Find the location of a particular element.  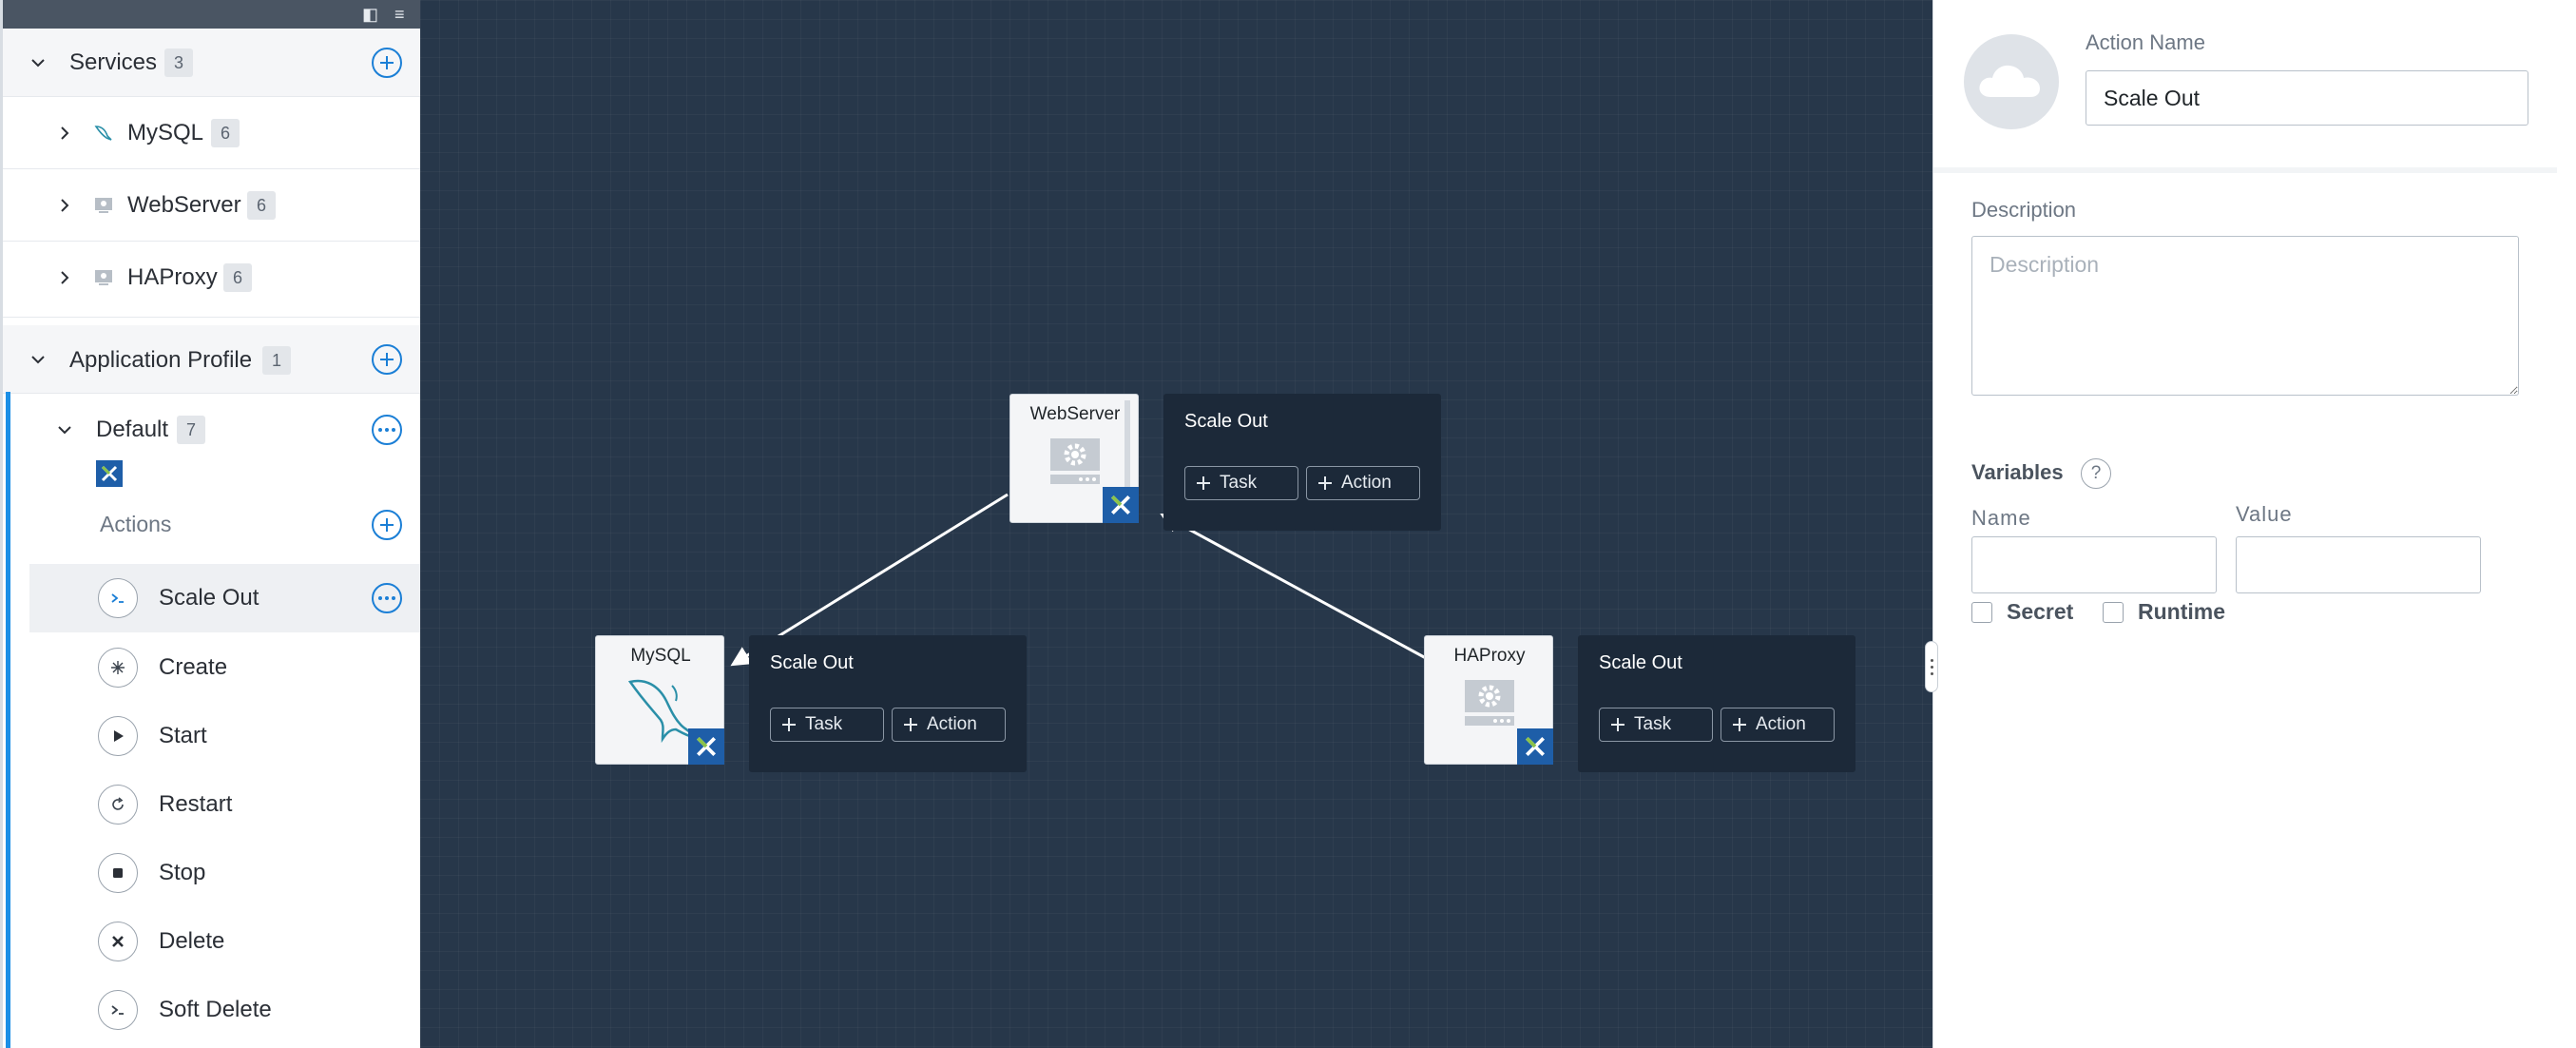

service-node-webserver: WebServer is located at coordinates (1074, 458).